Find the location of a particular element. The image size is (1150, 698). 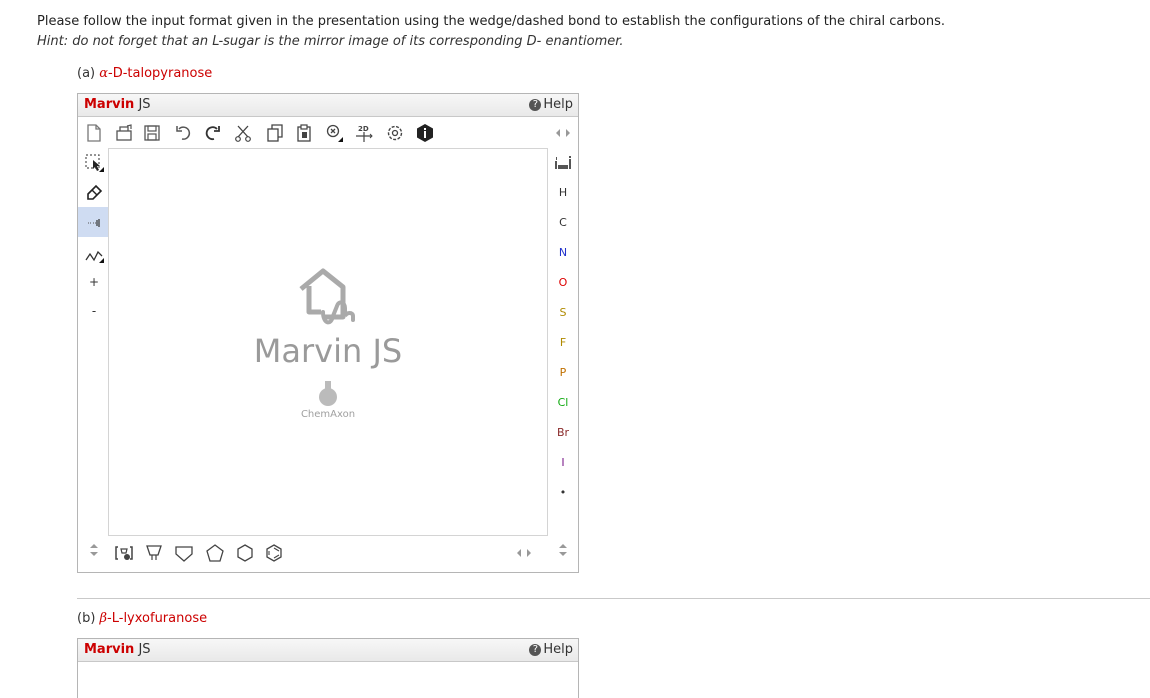

question-b-name: -L-lyxofuranose is located at coordinates (157, 618).